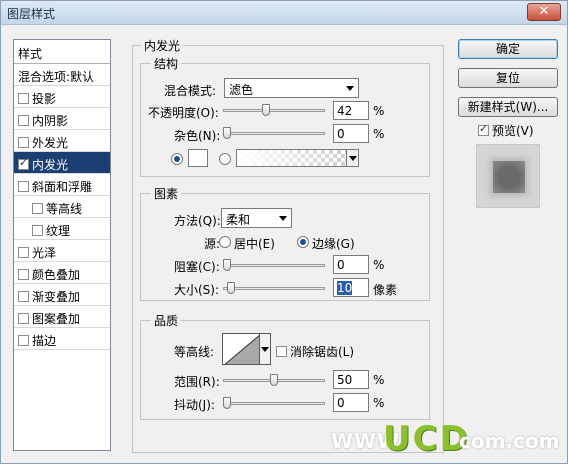 The height and width of the screenshot is (464, 568). I want to click on style-preview, so click(508, 176).